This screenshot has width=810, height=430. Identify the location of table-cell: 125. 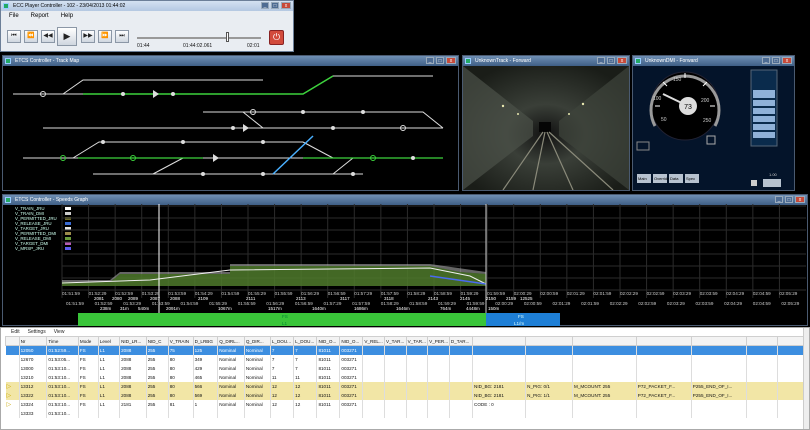
(206, 350).